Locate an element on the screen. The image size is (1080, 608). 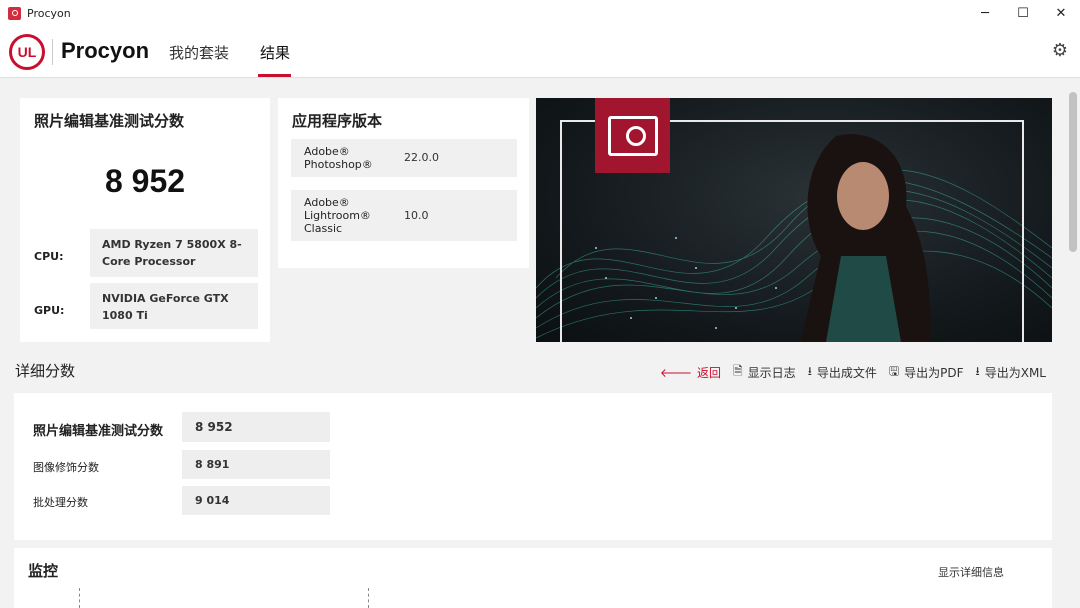
vertical-scrollbar is located at coordinates (1073, 343).